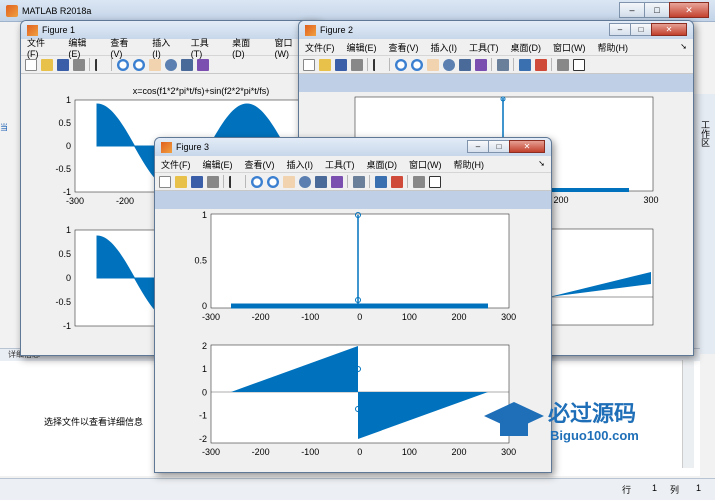 The image size is (715, 500). Describe the element at coordinates (592, 413) in the screenshot. I see `watermark-brand: 必过源码` at that location.